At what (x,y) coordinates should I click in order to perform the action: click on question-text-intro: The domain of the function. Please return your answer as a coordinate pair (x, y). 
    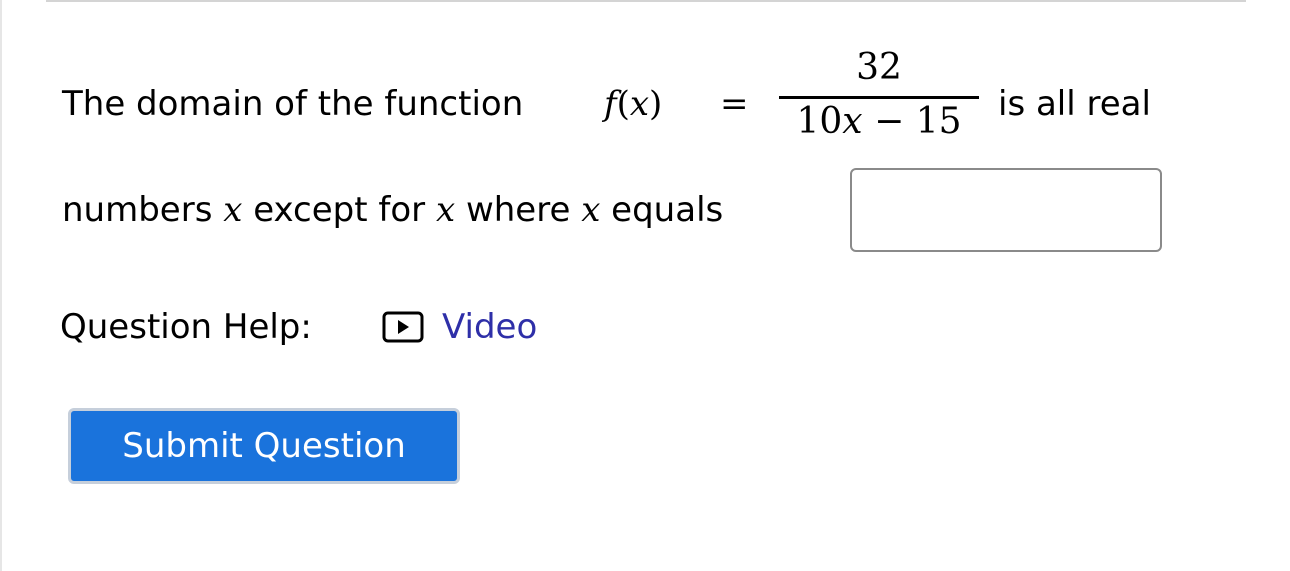
    Looking at the image, I should click on (293, 104).